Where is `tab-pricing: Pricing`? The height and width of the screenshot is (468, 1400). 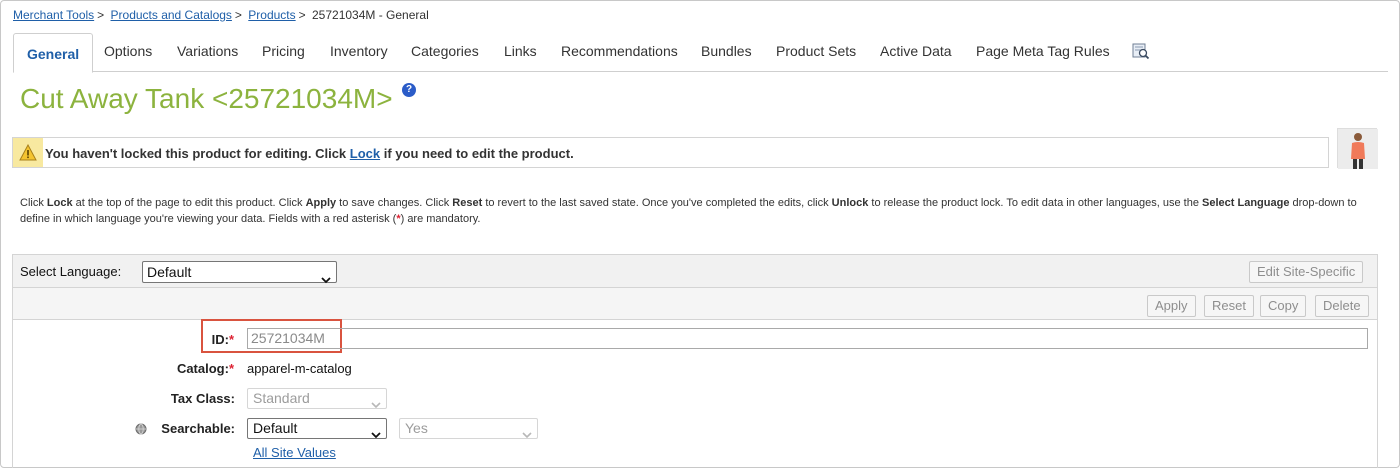
tab-pricing: Pricing is located at coordinates (283, 52).